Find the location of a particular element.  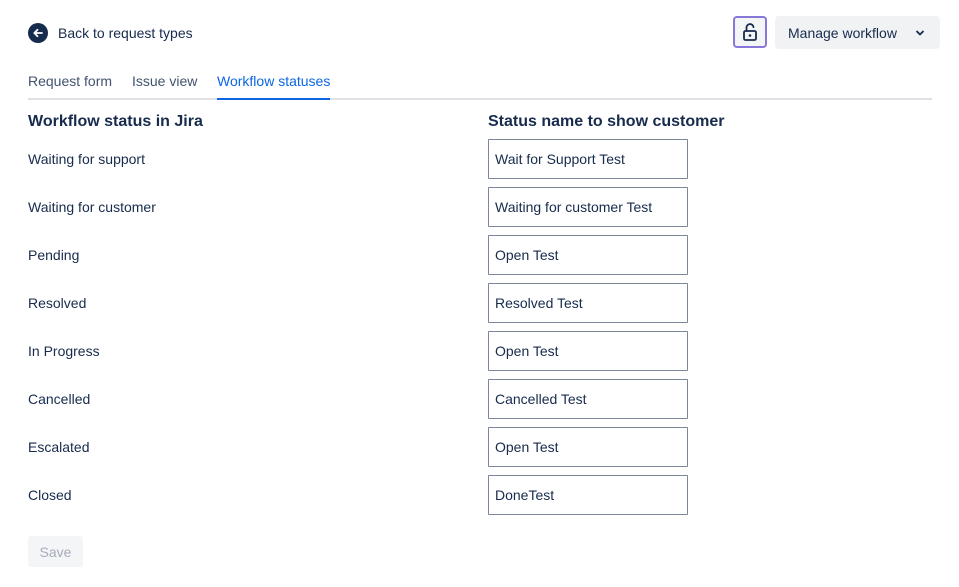

manage-workflow-button: Manage workflow is located at coordinates (857, 32).